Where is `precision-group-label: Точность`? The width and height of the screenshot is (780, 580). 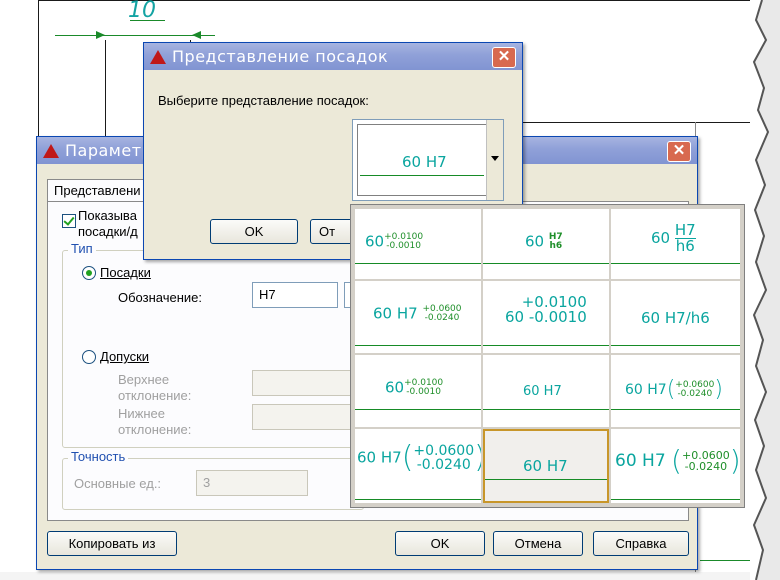
precision-group-label: Точность is located at coordinates (98, 456).